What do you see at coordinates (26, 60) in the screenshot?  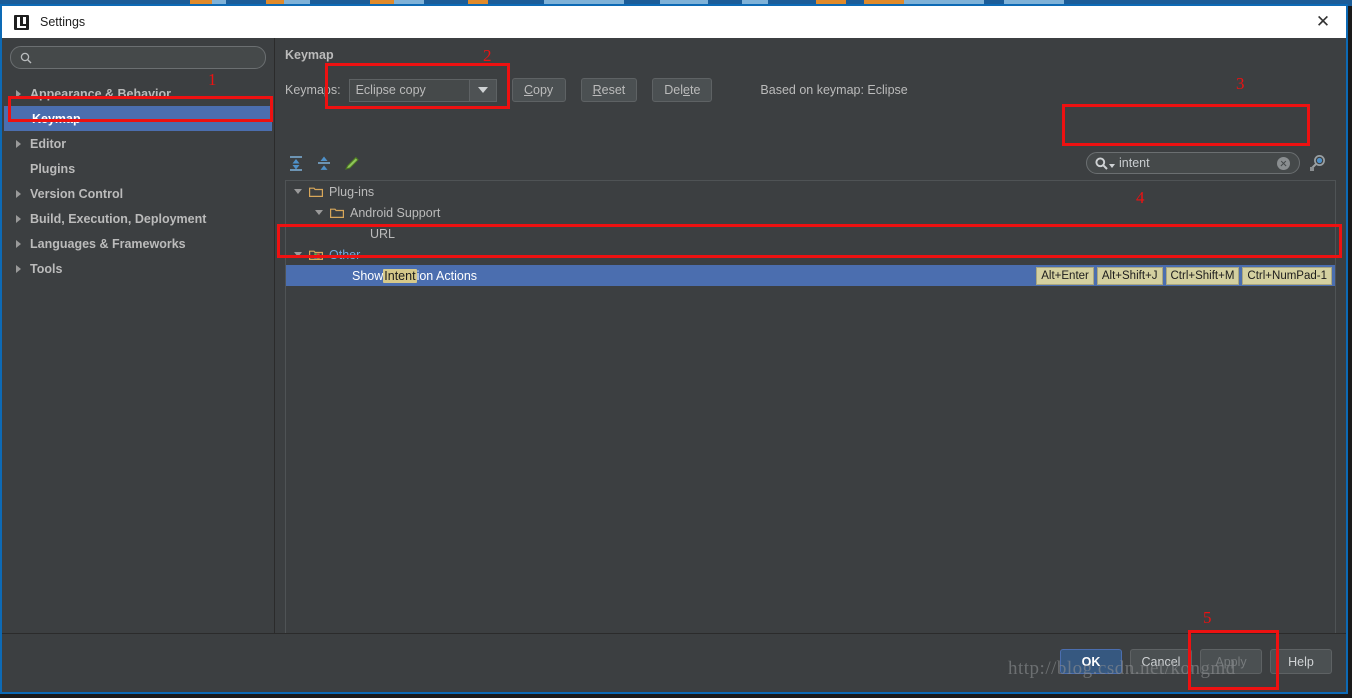 I see `search-icon` at bounding box center [26, 60].